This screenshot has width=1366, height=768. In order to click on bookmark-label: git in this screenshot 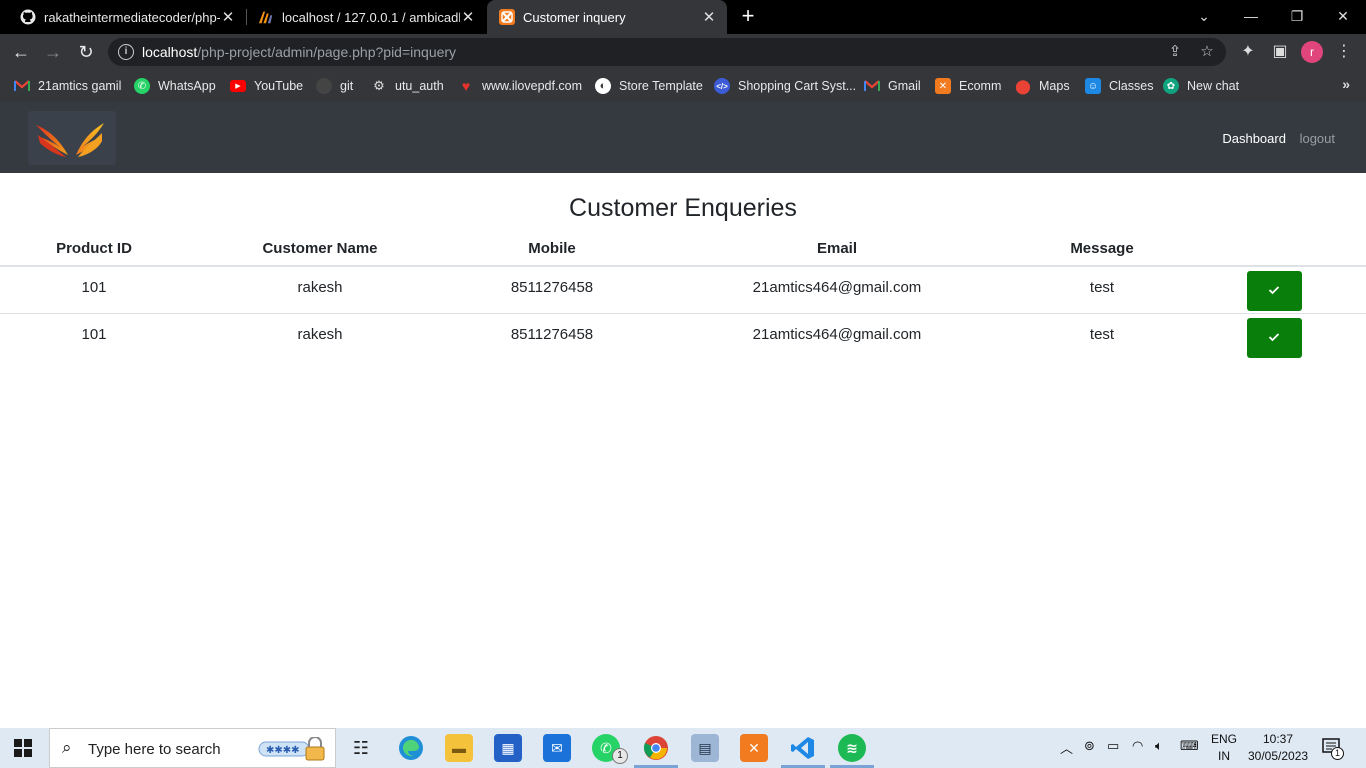, I will do `click(347, 86)`.